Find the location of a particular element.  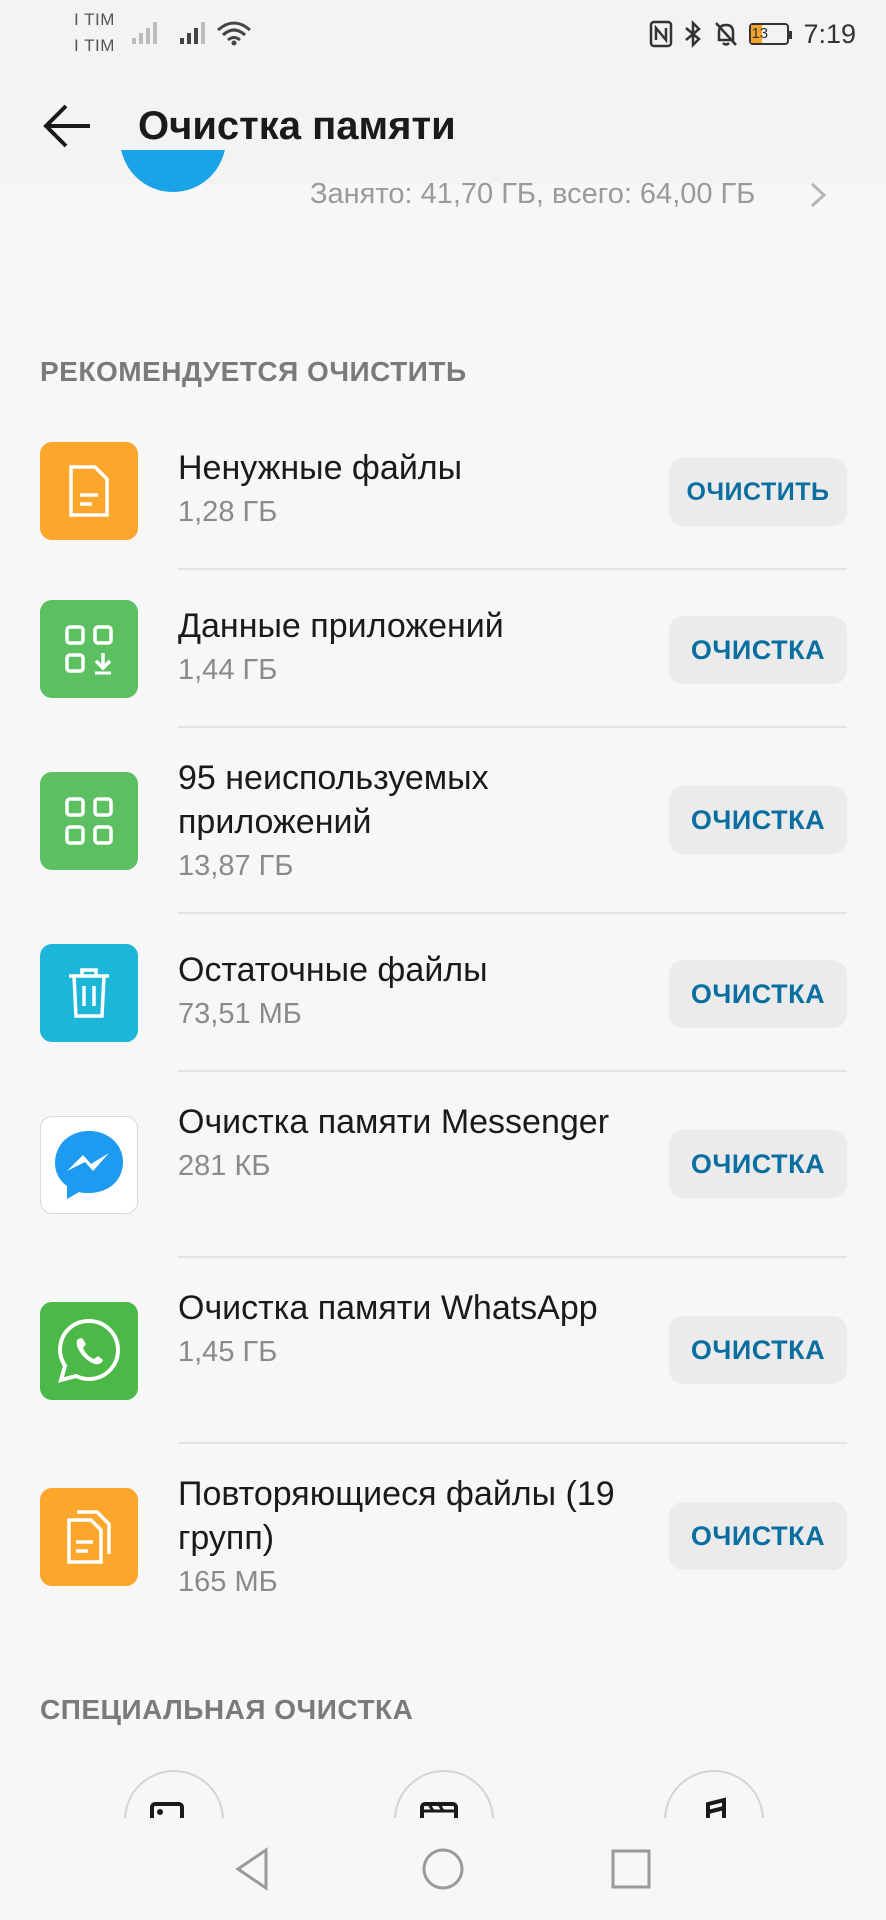

wifi-icon is located at coordinates (234, 33).